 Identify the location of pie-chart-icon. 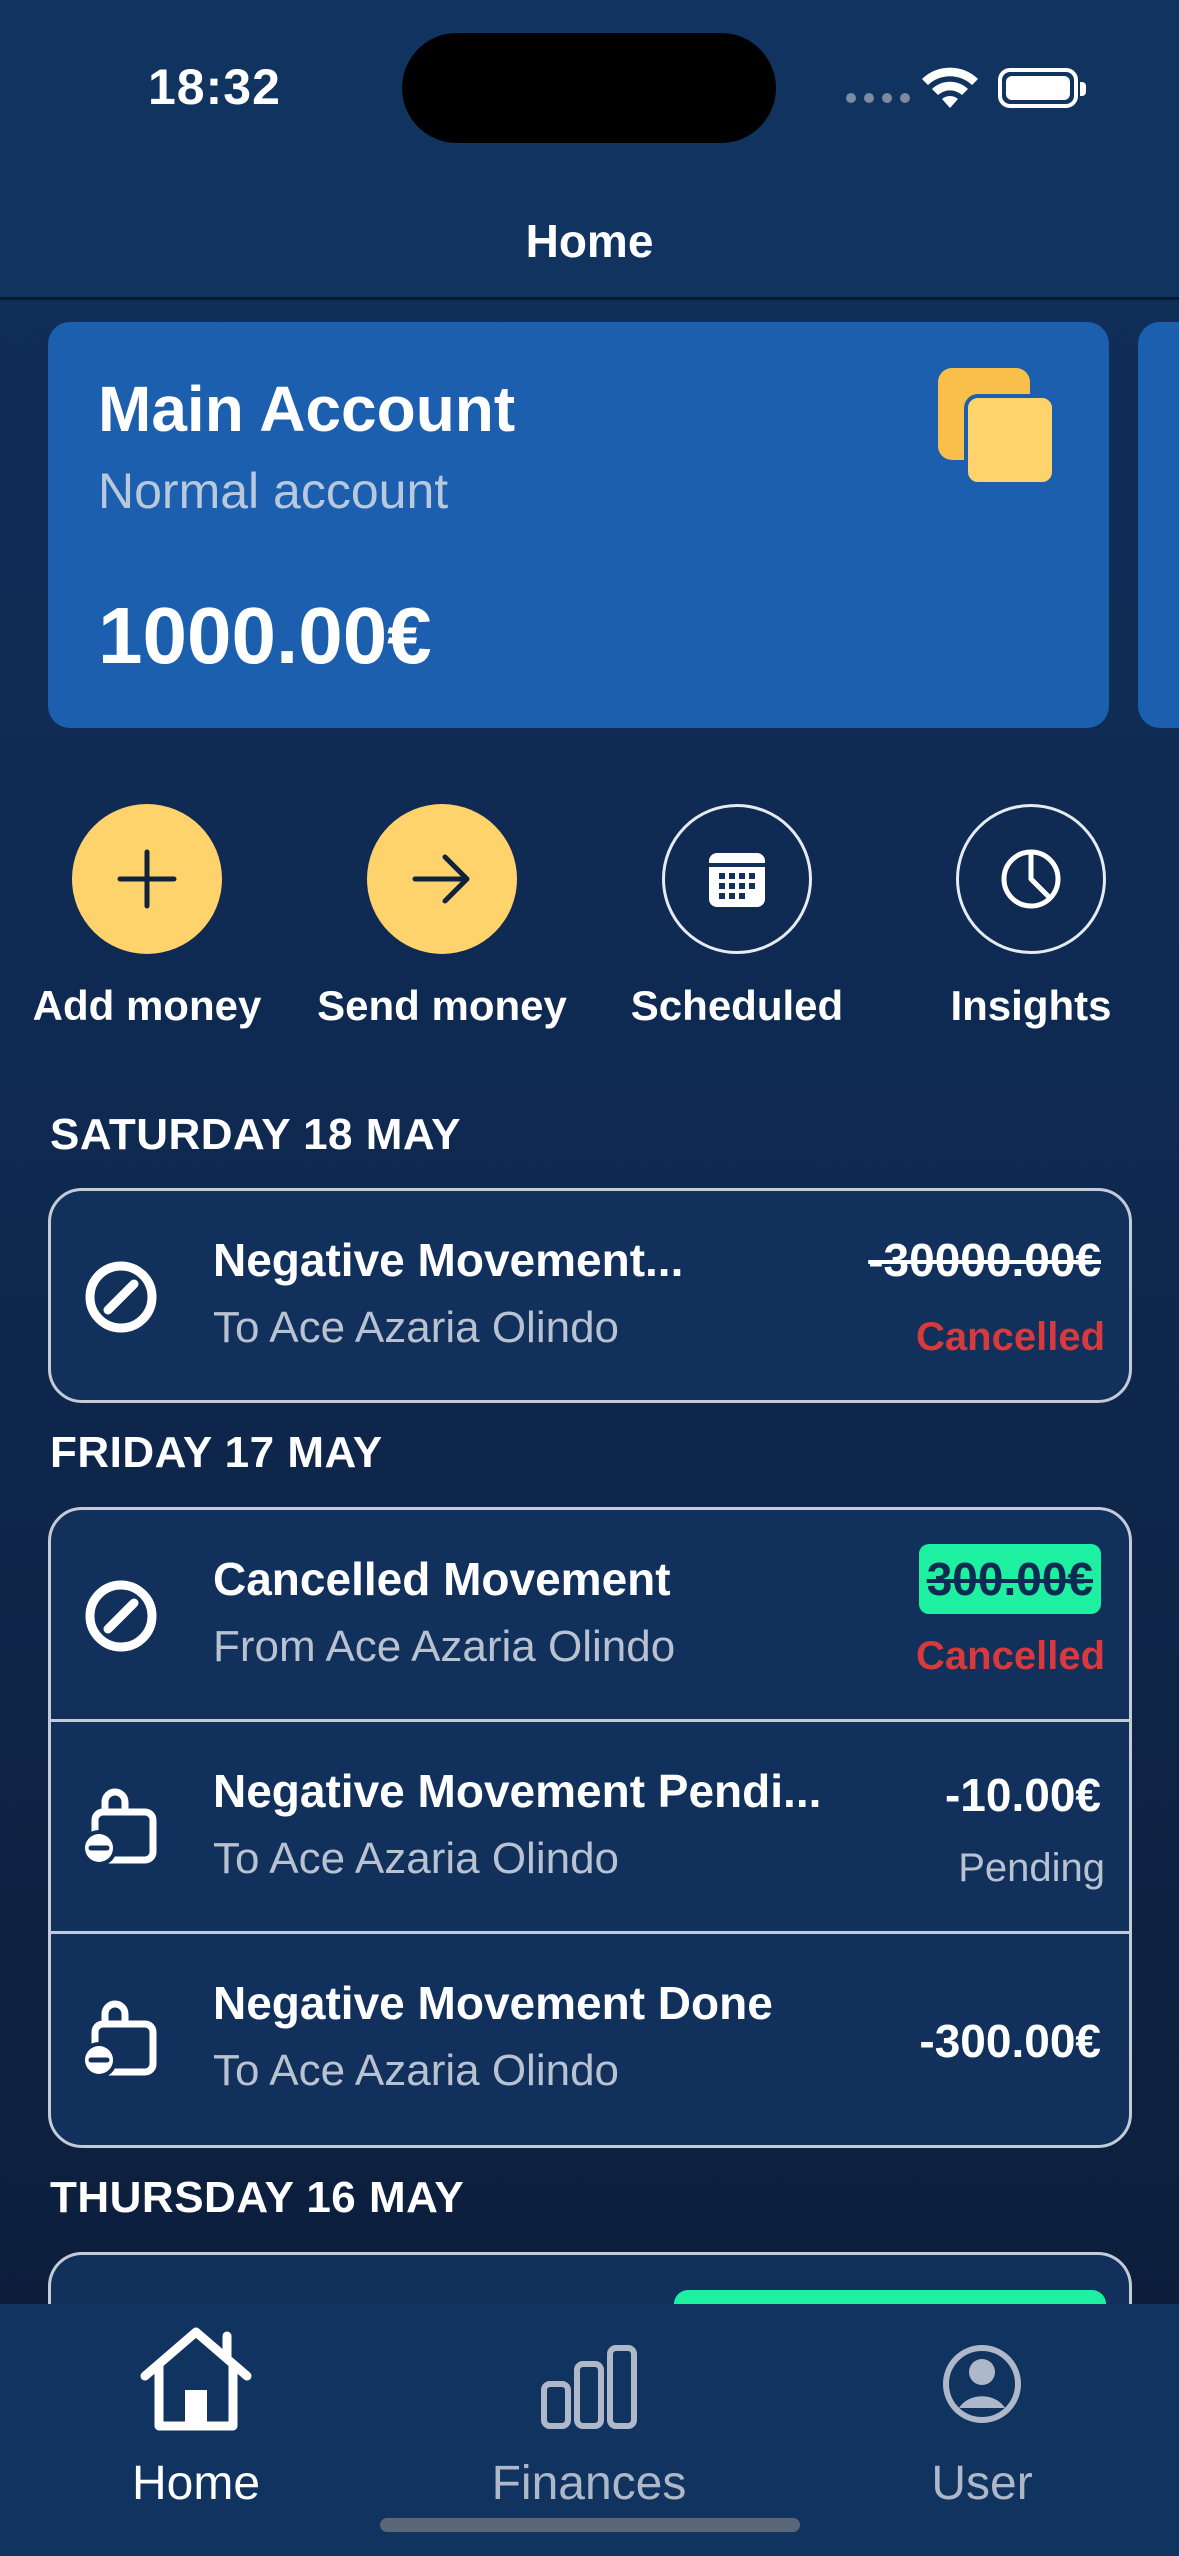
(1031, 879).